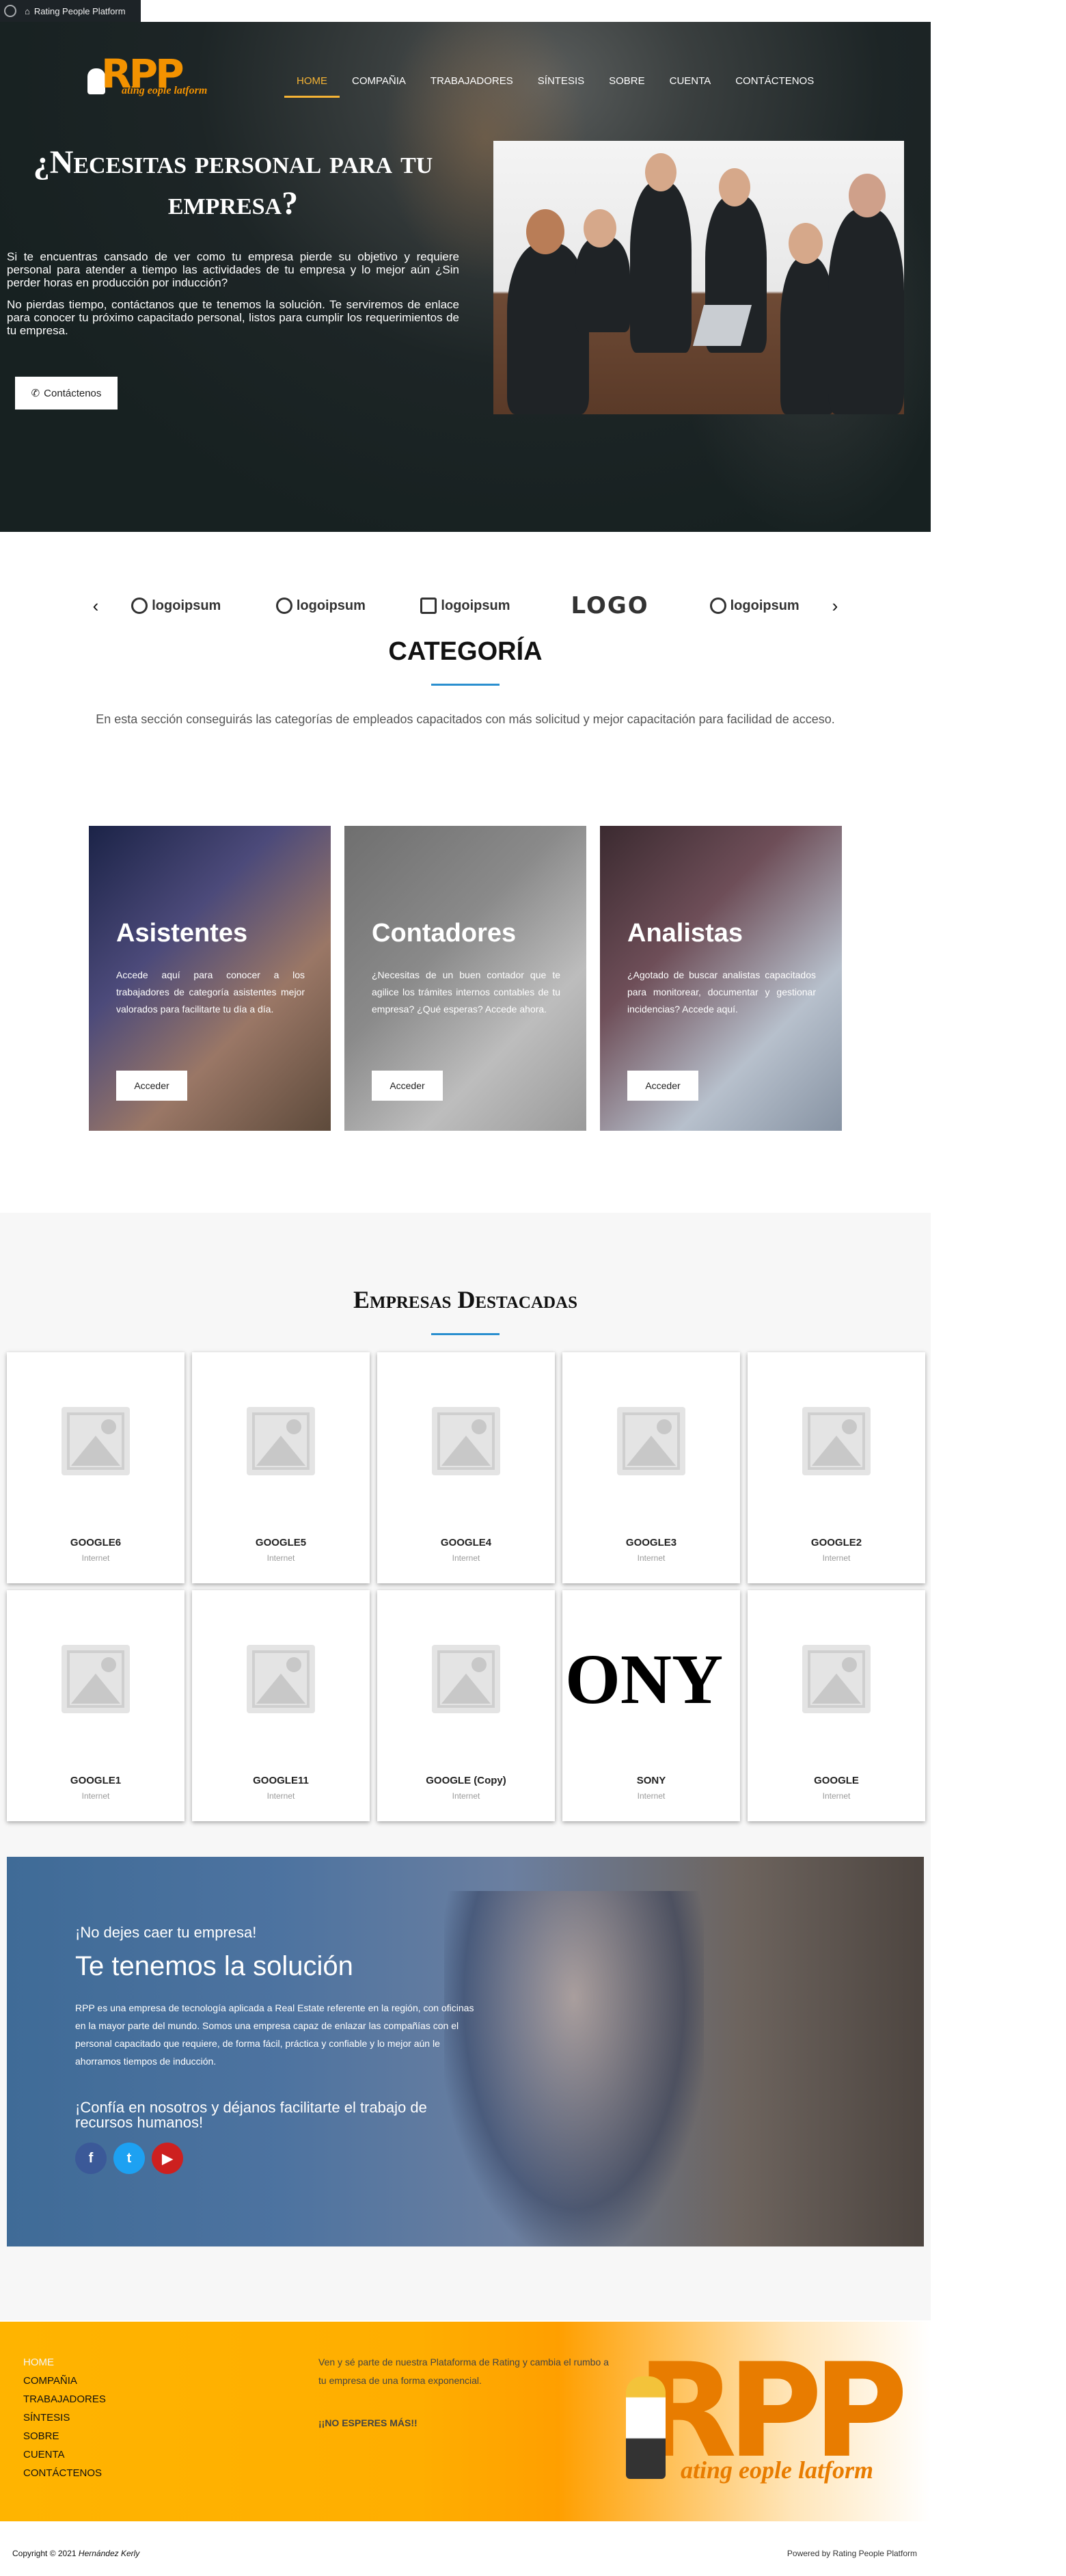 The height and width of the screenshot is (2576, 1066). Describe the element at coordinates (690, 81) in the screenshot. I see `nav-cuenta: CUENTA` at that location.